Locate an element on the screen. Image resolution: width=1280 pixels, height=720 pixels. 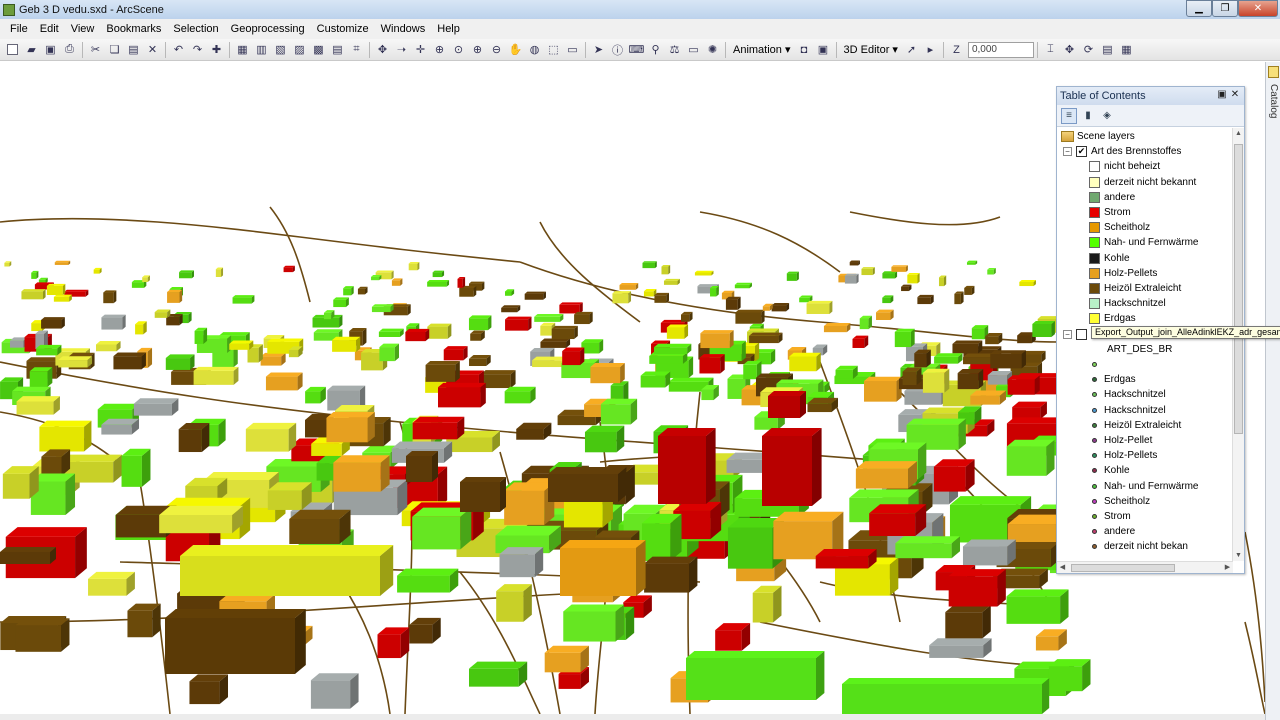
attributes-icon: ▤ is located at coordinates (1107, 50).